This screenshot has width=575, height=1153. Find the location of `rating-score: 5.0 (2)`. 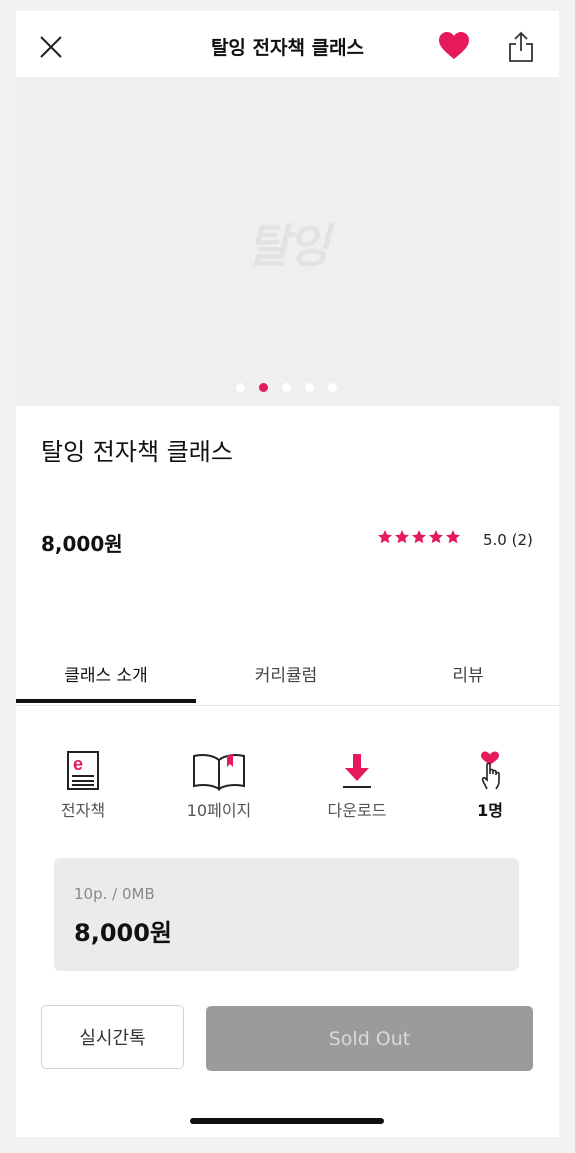

rating-score: 5.0 (2) is located at coordinates (508, 540).